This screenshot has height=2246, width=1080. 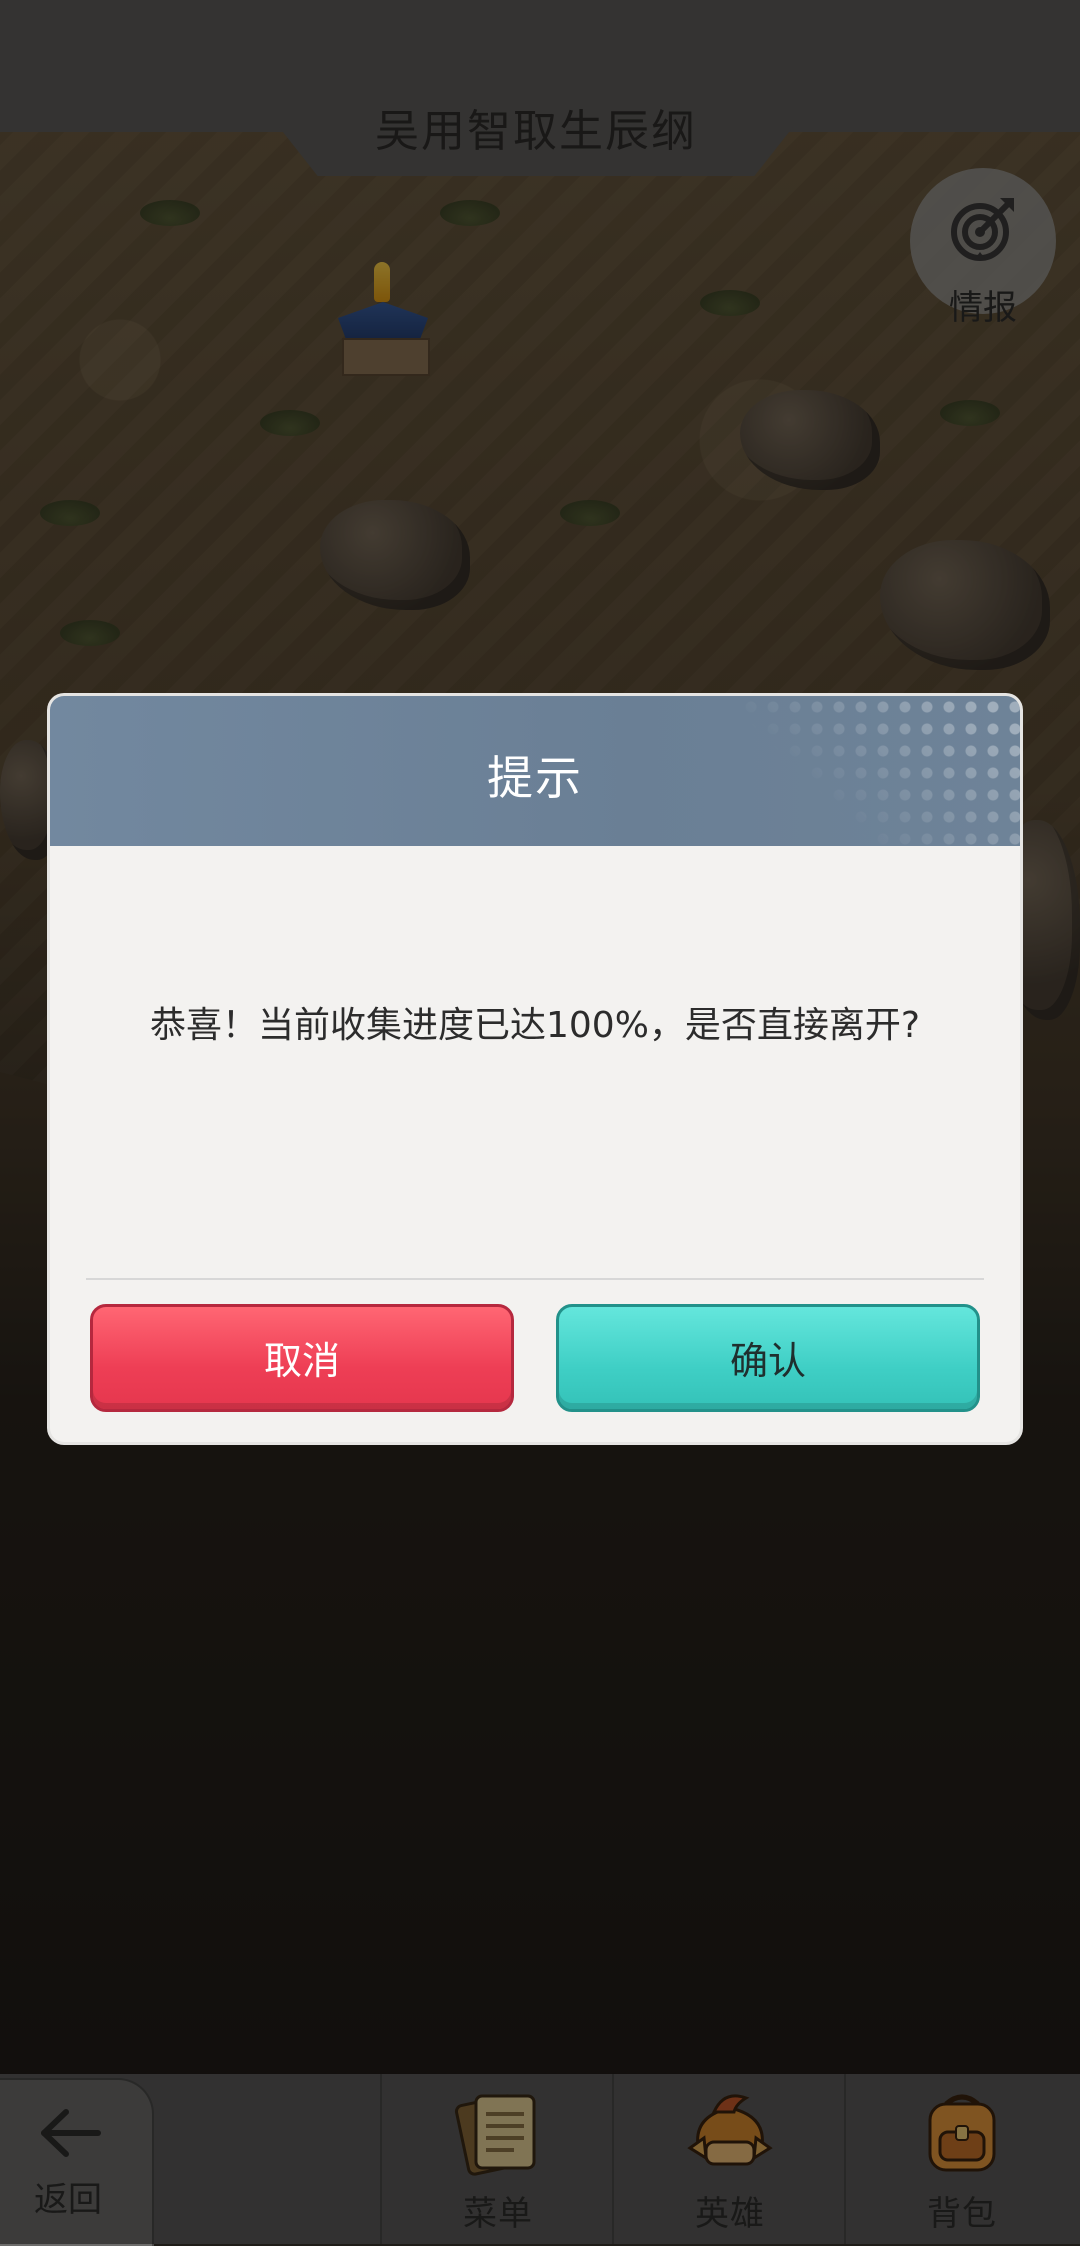 I want to click on confirm-button: 确认, so click(x=768, y=1358).